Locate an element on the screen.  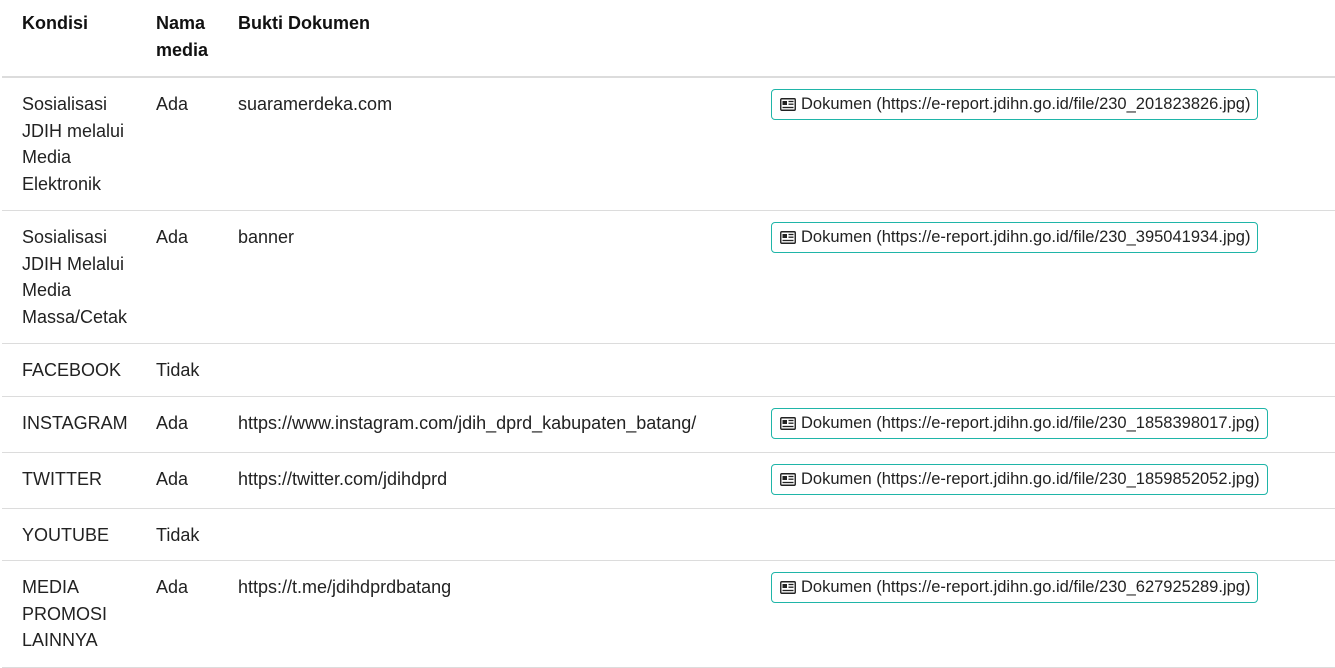
header-bukti-dokumen: Bukti Dokumen is located at coordinates (304, 23).